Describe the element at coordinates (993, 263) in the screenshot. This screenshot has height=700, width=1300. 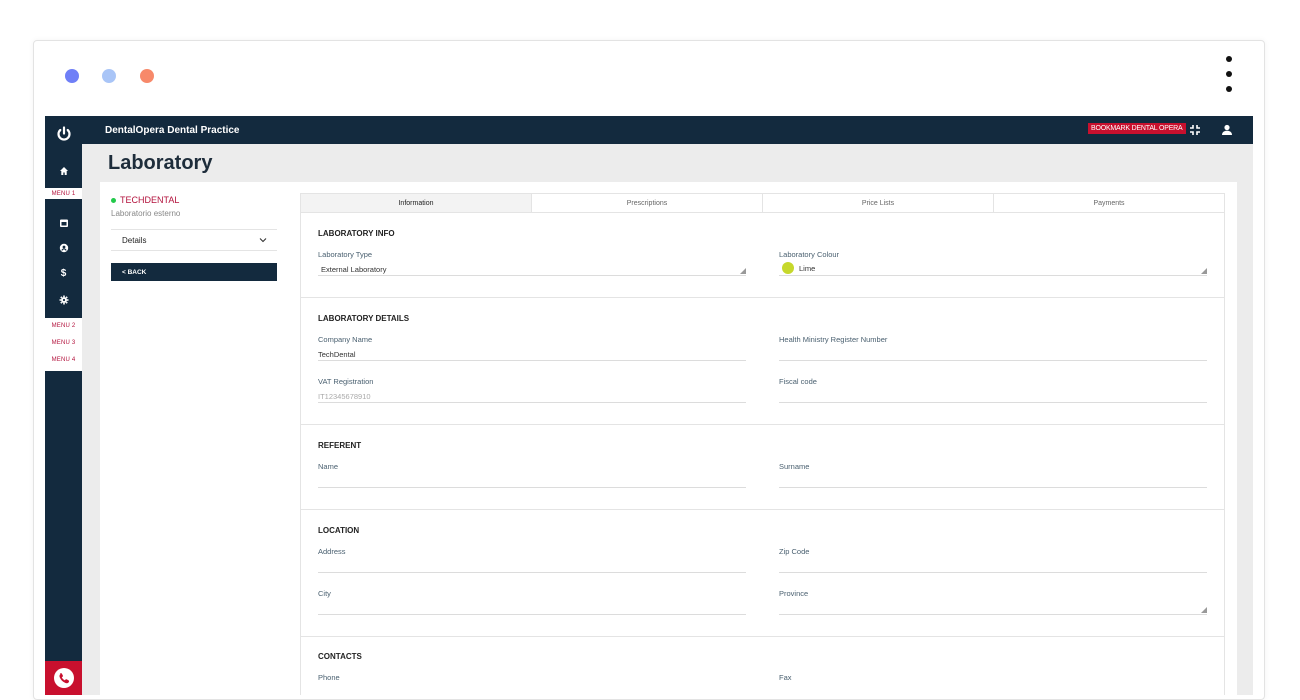
I see `laboratory-colour-field: Laboratory Colour Lime` at that location.